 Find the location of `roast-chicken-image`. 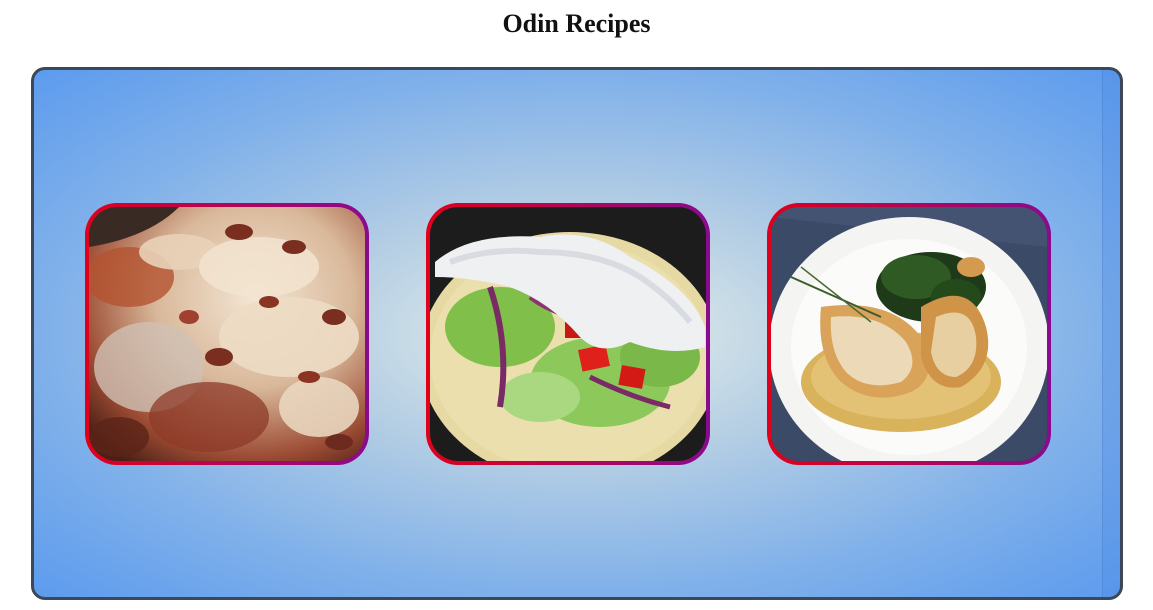

roast-chicken-image is located at coordinates (909, 334).